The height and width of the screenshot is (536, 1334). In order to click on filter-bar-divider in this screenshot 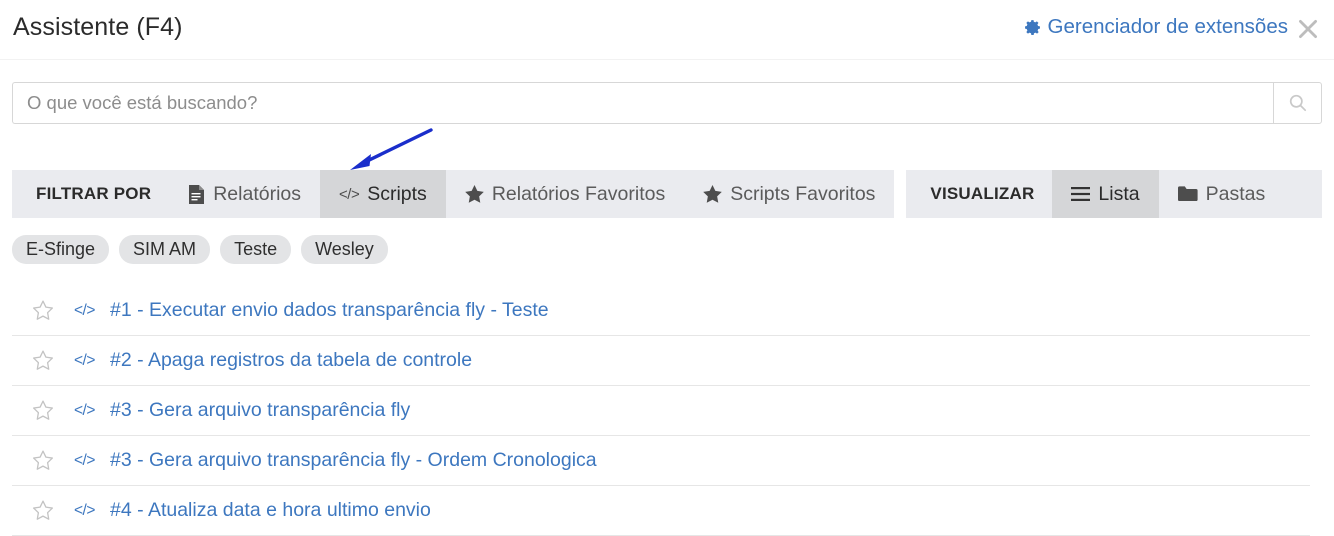, I will do `click(900, 194)`.